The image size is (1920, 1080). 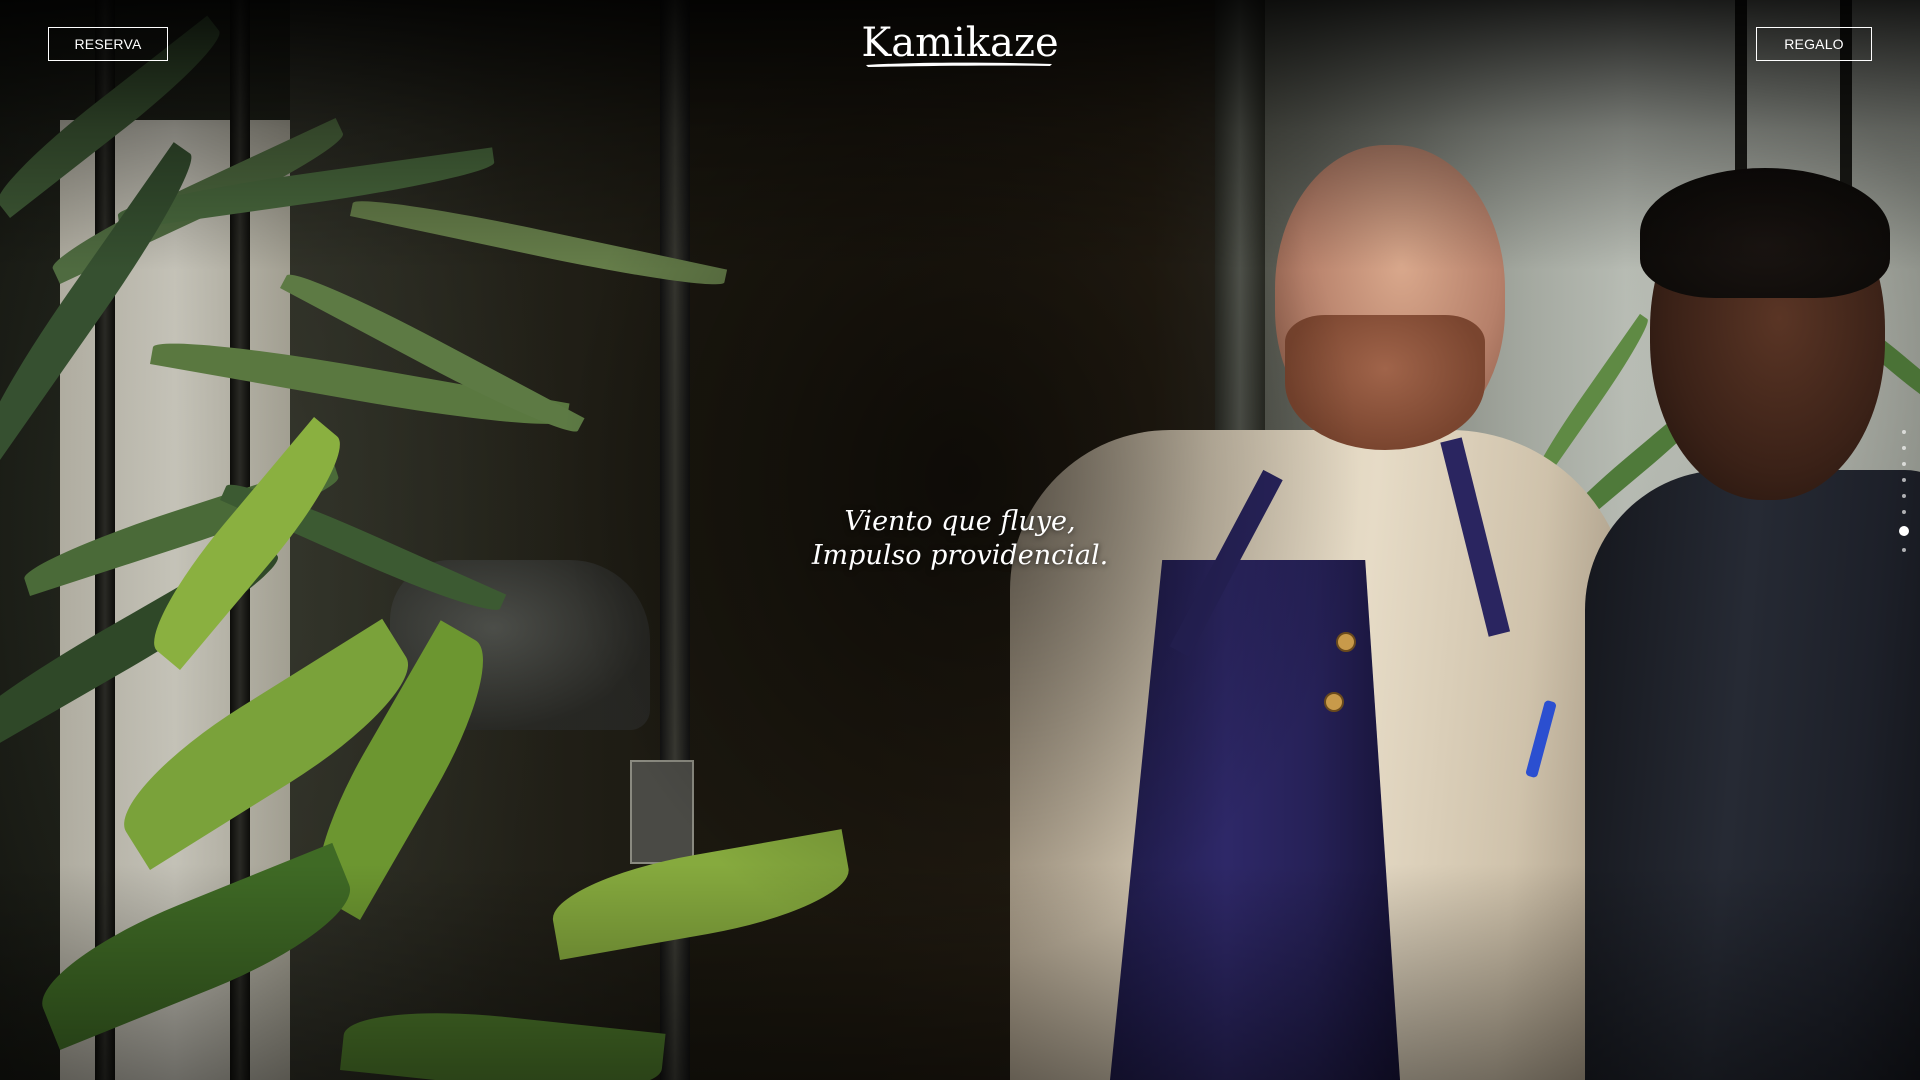 What do you see at coordinates (1814, 44) in the screenshot?
I see `gift-button: REGALO` at bounding box center [1814, 44].